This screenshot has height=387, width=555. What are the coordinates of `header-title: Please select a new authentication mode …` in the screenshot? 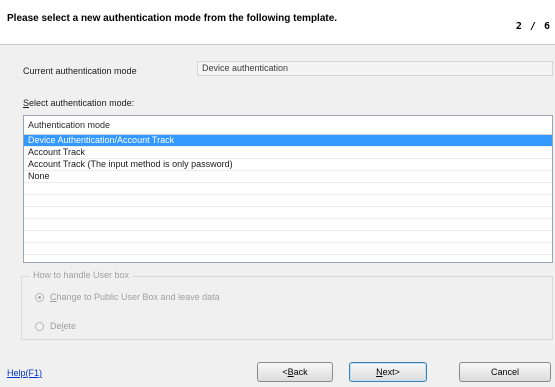 It's located at (172, 18).